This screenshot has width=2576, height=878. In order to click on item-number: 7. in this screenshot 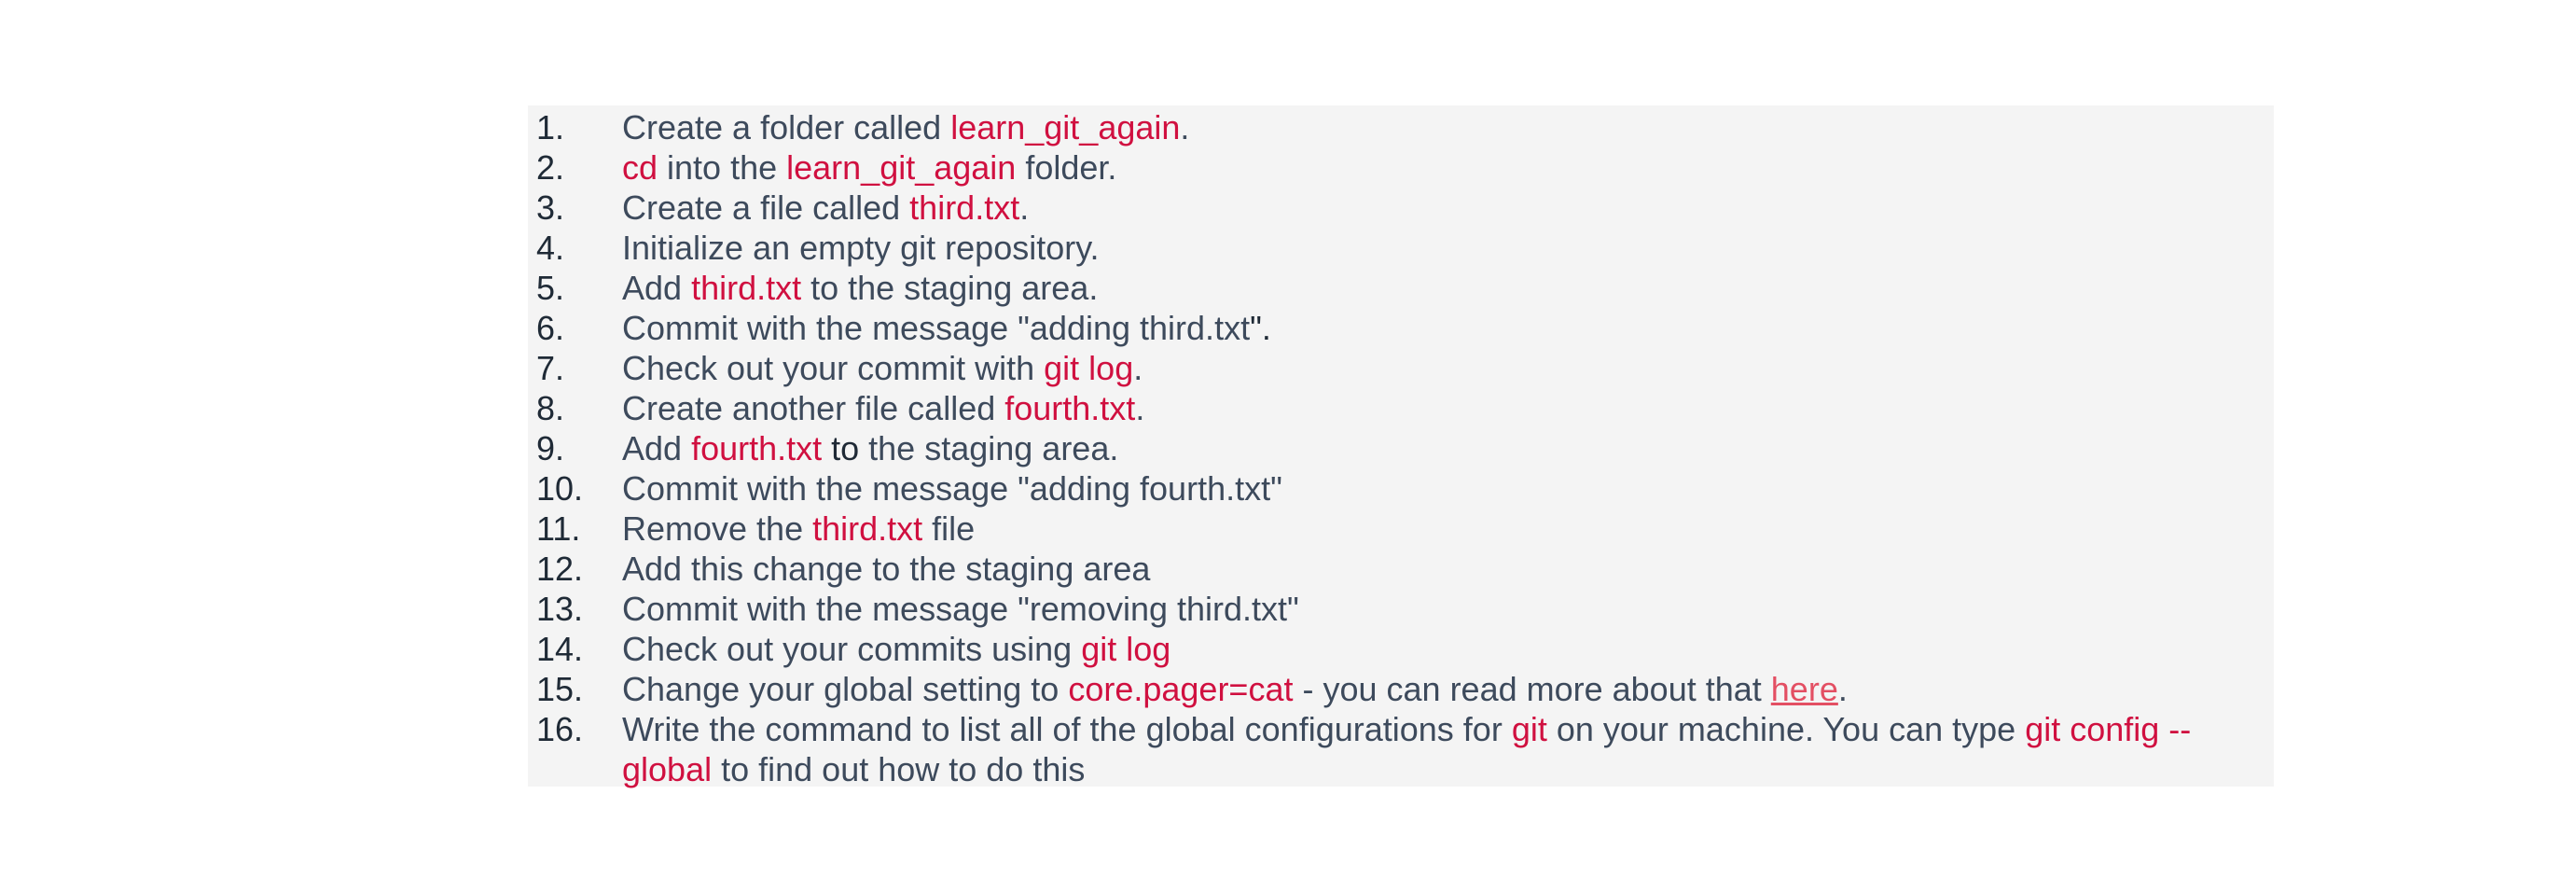, I will do `click(550, 368)`.